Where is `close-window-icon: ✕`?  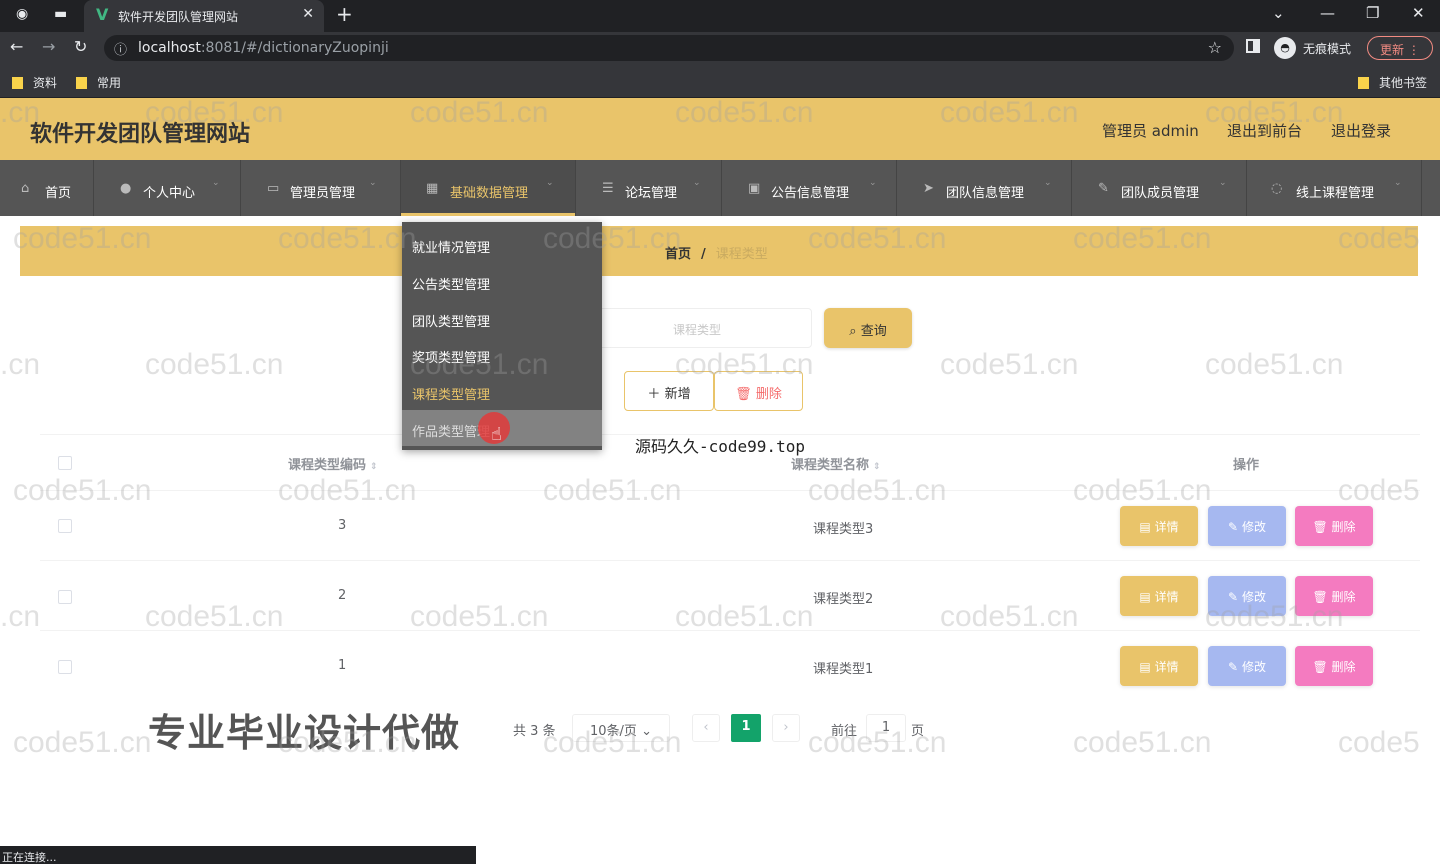 close-window-icon: ✕ is located at coordinates (1418, 13).